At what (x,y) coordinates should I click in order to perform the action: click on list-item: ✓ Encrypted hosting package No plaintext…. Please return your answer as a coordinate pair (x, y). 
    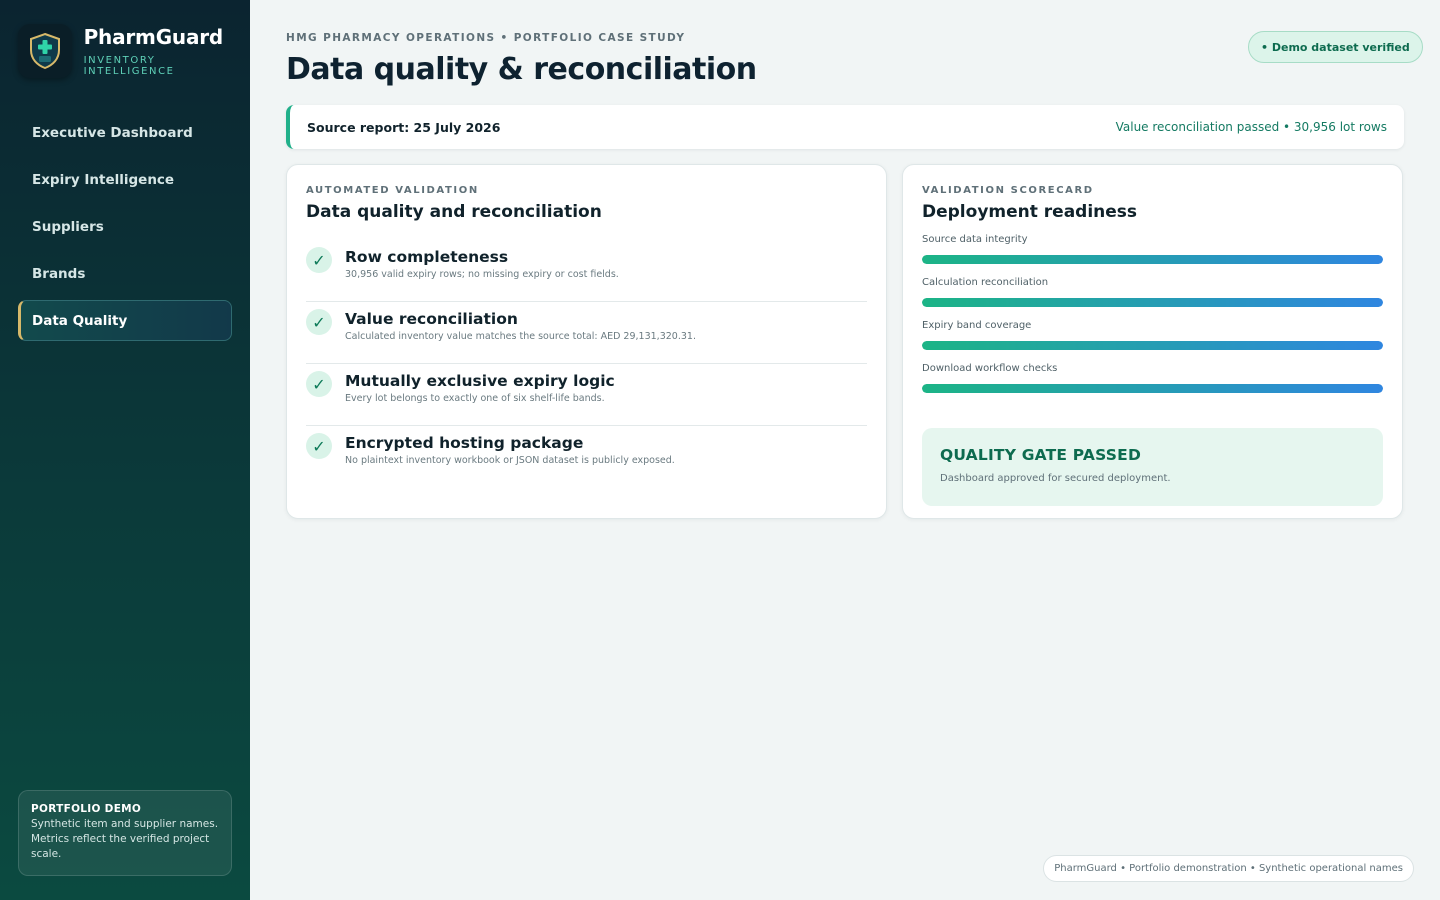
    Looking at the image, I should click on (586, 457).